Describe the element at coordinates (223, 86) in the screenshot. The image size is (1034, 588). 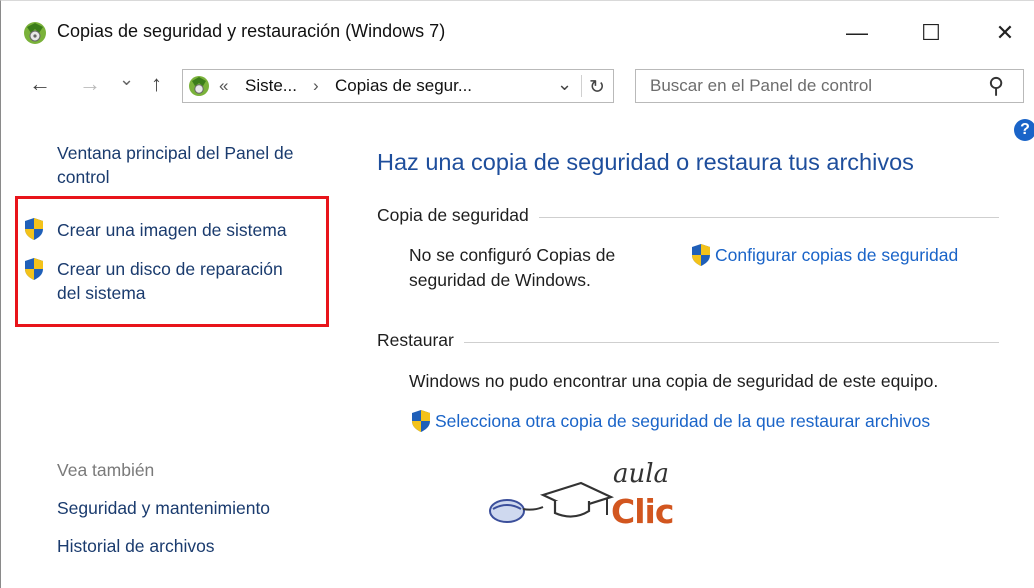
I see `overflow-chevron-icon: «` at that location.